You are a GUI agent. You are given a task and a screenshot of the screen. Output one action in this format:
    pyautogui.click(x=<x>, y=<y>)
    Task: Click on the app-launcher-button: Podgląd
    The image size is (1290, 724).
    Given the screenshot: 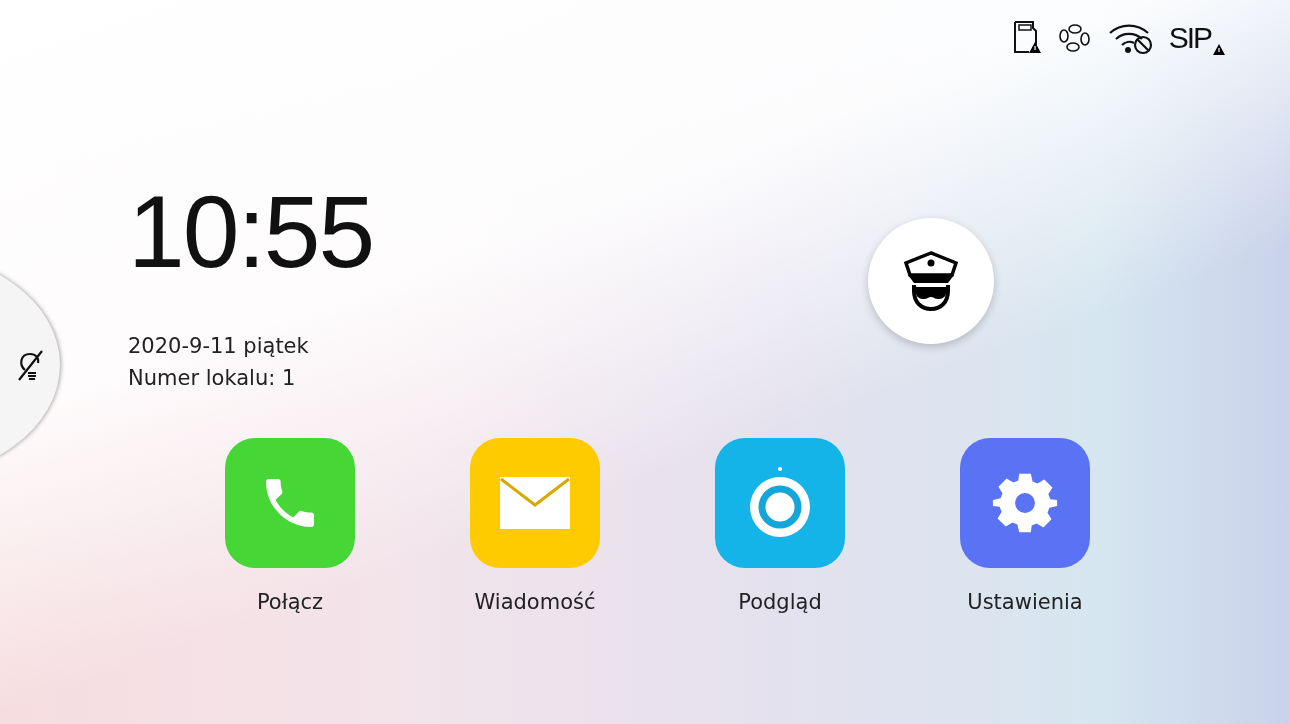 What is the action you would take?
    pyautogui.click(x=780, y=526)
    